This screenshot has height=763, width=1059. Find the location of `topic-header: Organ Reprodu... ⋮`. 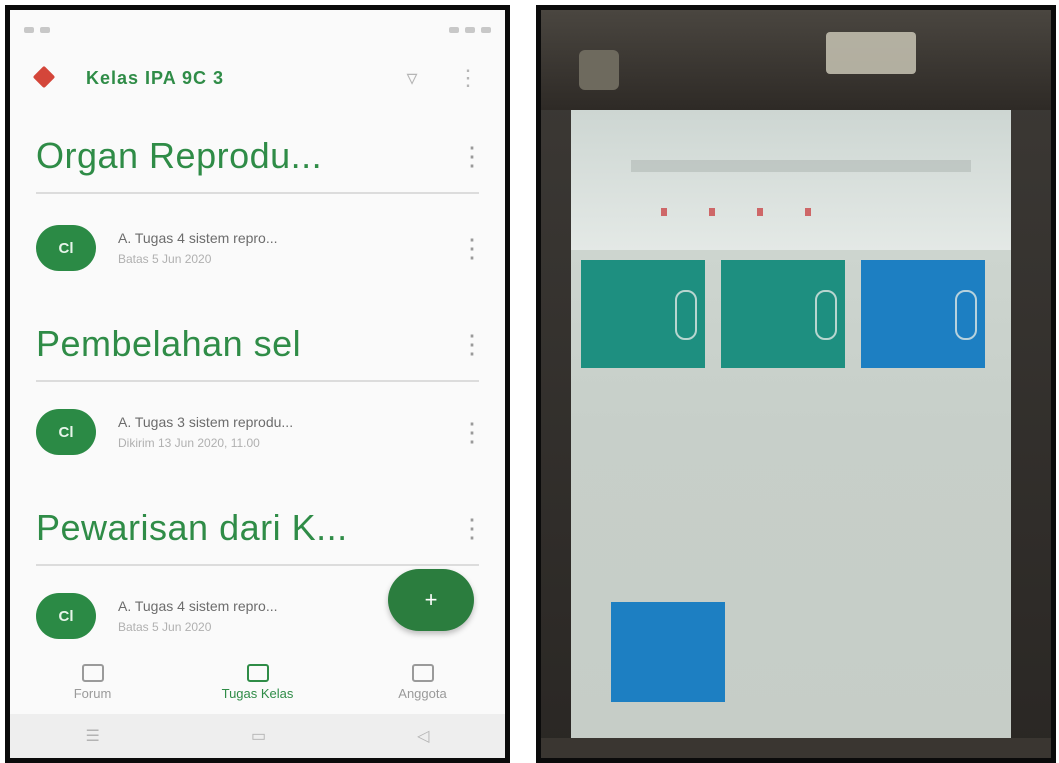

topic-header: Organ Reprodu... ⋮ is located at coordinates (260, 157).